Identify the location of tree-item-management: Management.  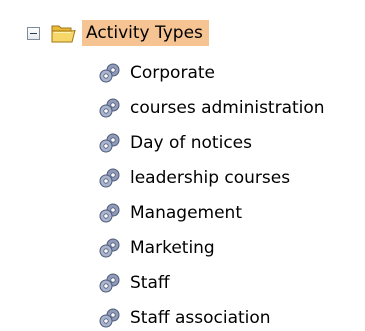
(211, 212).